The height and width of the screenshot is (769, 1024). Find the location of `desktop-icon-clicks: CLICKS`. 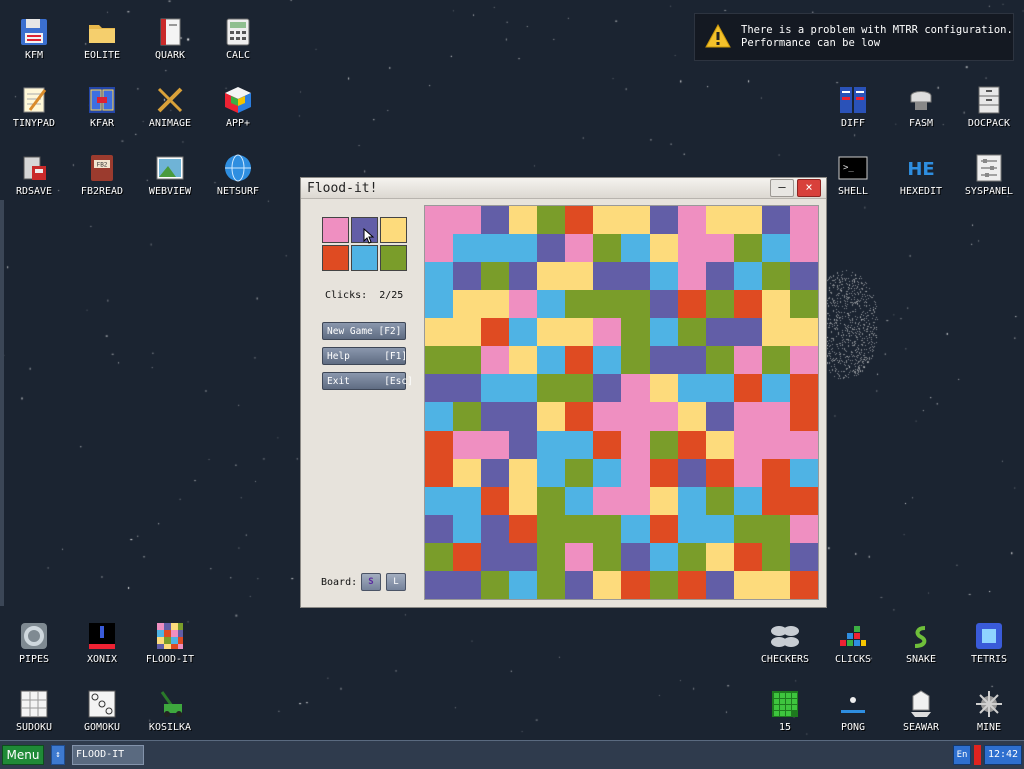

desktop-icon-clicks: CLICKS is located at coordinates (853, 645).